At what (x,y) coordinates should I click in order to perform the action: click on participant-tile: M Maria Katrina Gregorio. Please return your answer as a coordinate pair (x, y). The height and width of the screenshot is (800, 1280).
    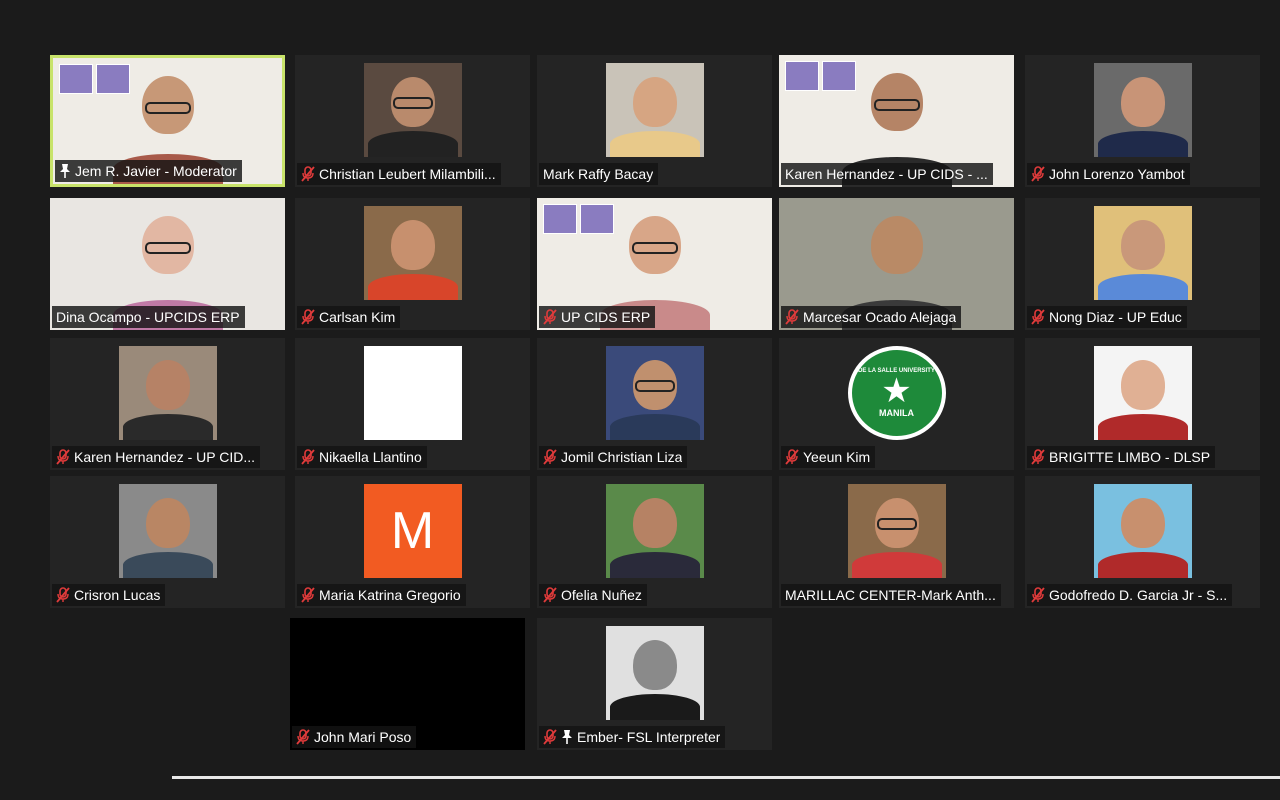
    Looking at the image, I should click on (412, 542).